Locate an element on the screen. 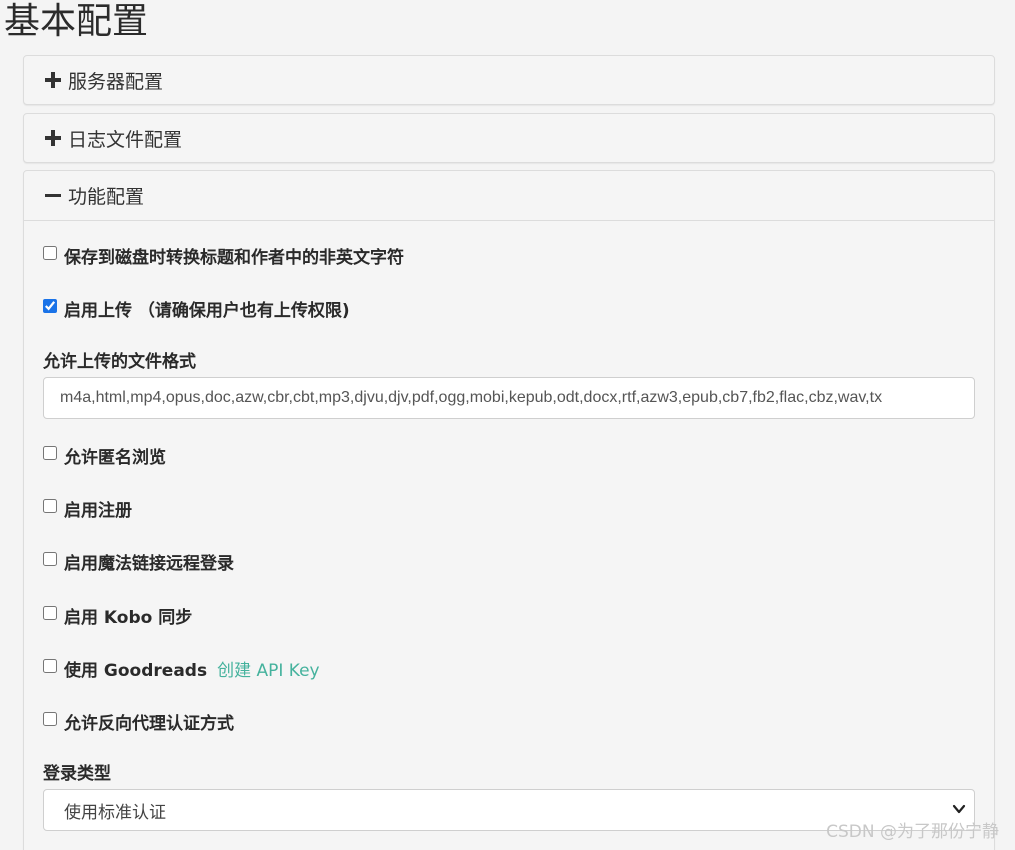 The width and height of the screenshot is (1015, 850). panel-log-config: 日志文件配置 is located at coordinates (509, 138).